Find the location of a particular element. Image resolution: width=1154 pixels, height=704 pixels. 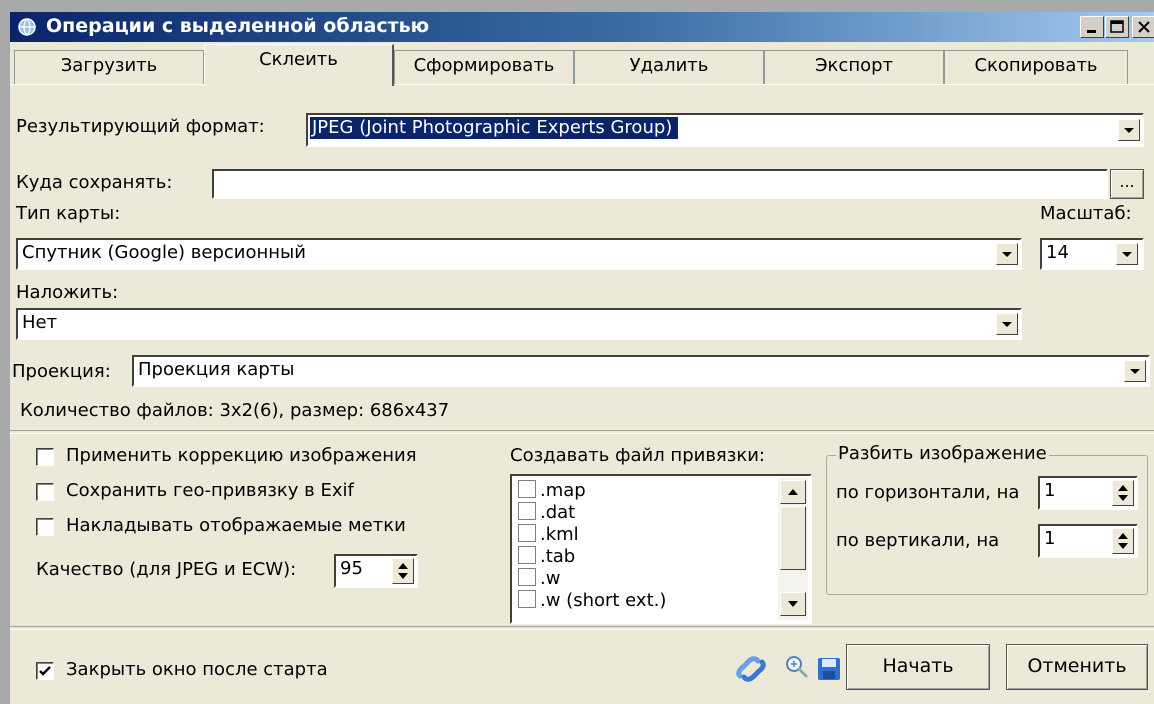

georef-scrollbar is located at coordinates (793, 549).